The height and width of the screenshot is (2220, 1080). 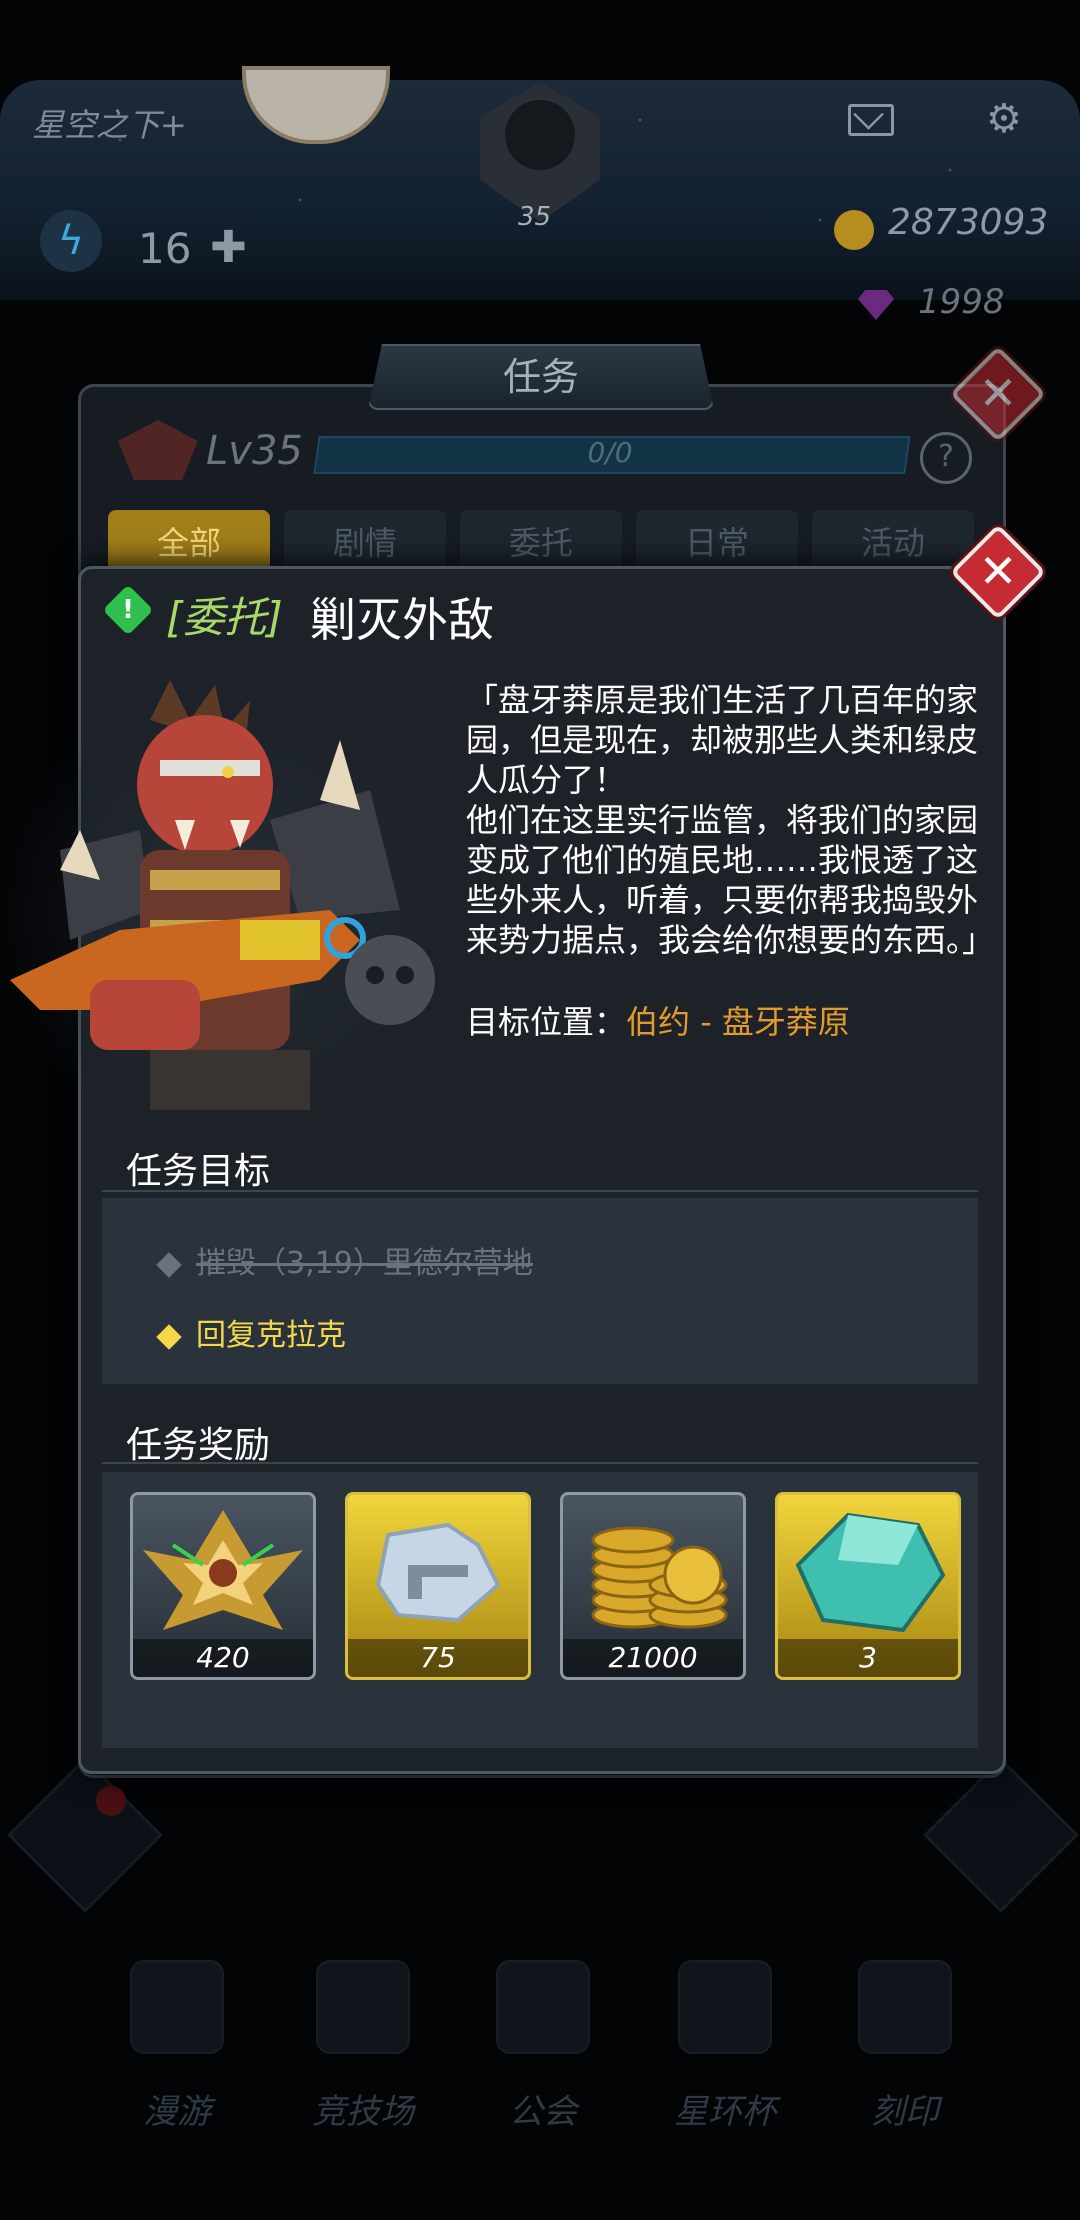 What do you see at coordinates (109, 125) in the screenshot?
I see `player-name: 星空之下+` at bounding box center [109, 125].